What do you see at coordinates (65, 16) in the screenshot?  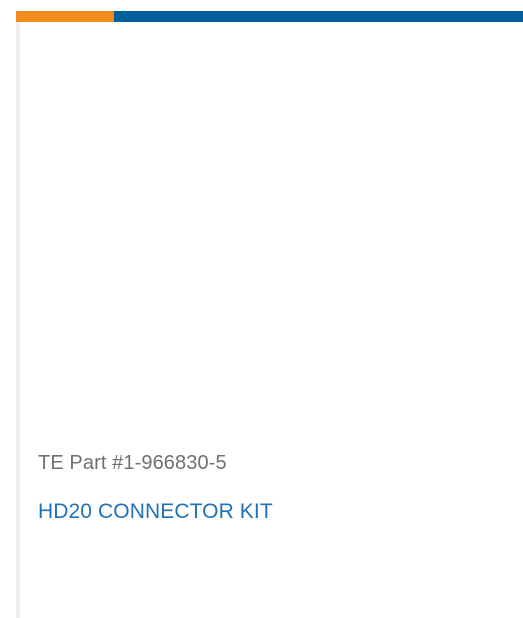 I see `accent-bar-orange-segment` at bounding box center [65, 16].